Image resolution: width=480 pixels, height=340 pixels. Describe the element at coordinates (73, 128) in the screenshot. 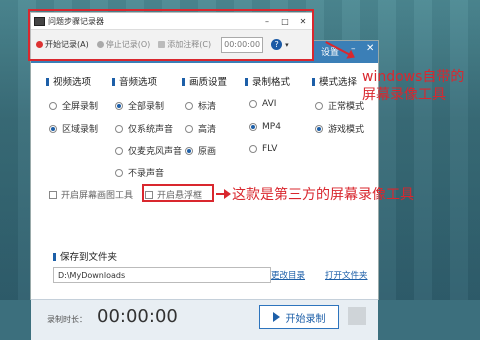

I see `video-region-option: 区域录制` at that location.